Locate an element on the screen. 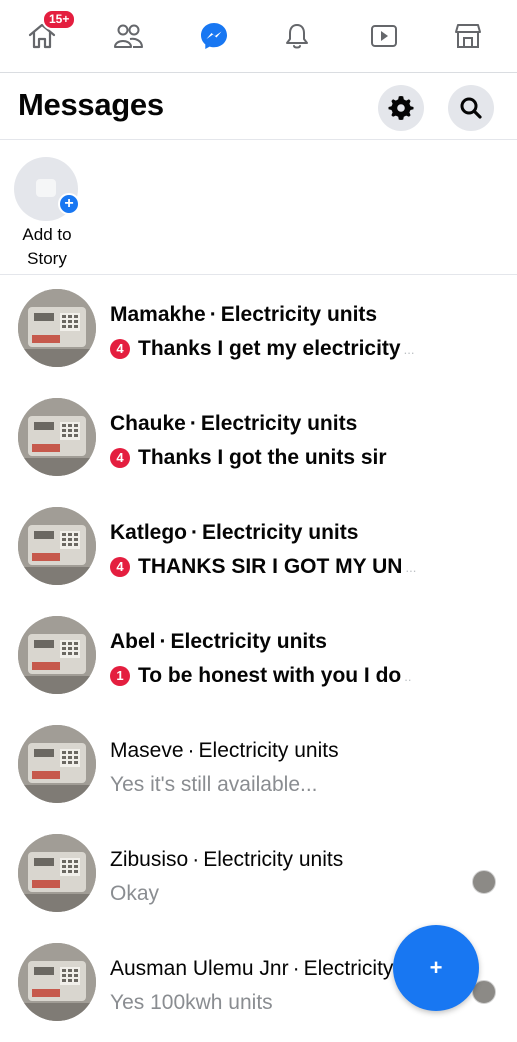 The width and height of the screenshot is (517, 1042). nav-watch is located at coordinates (384, 36).